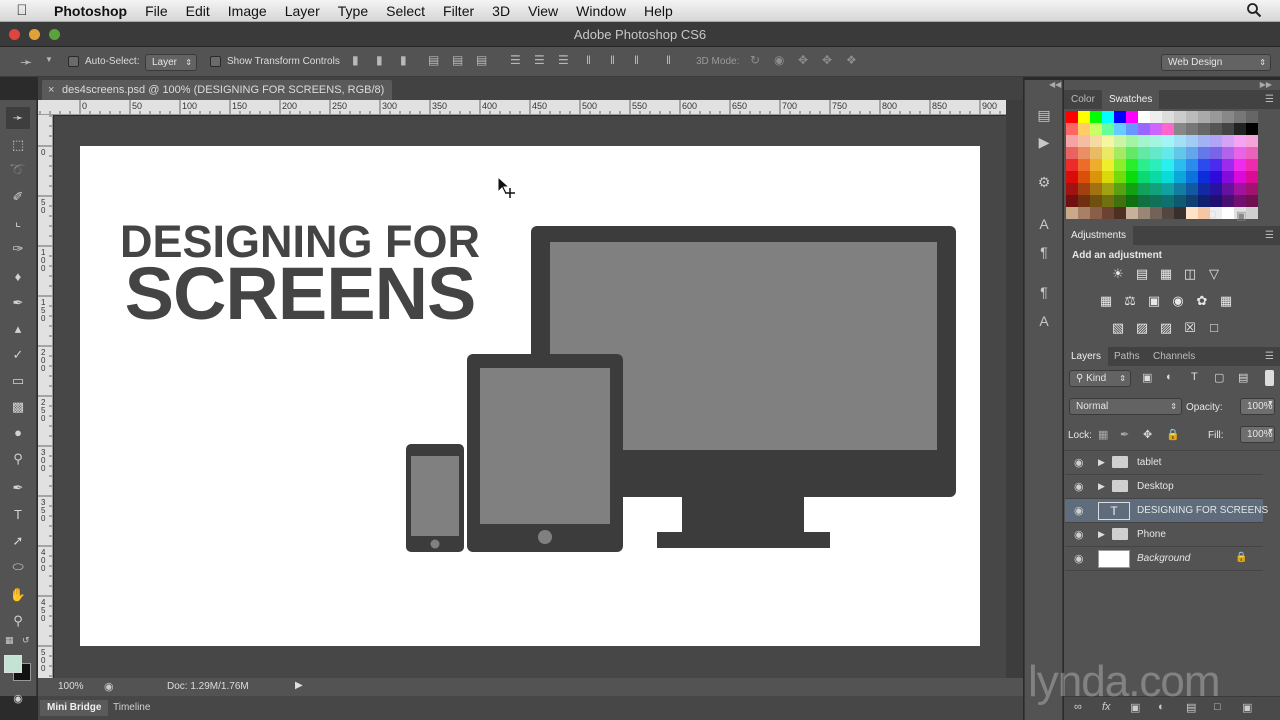  I want to click on expand-dock-icon: ▶▶, so click(1266, 84).